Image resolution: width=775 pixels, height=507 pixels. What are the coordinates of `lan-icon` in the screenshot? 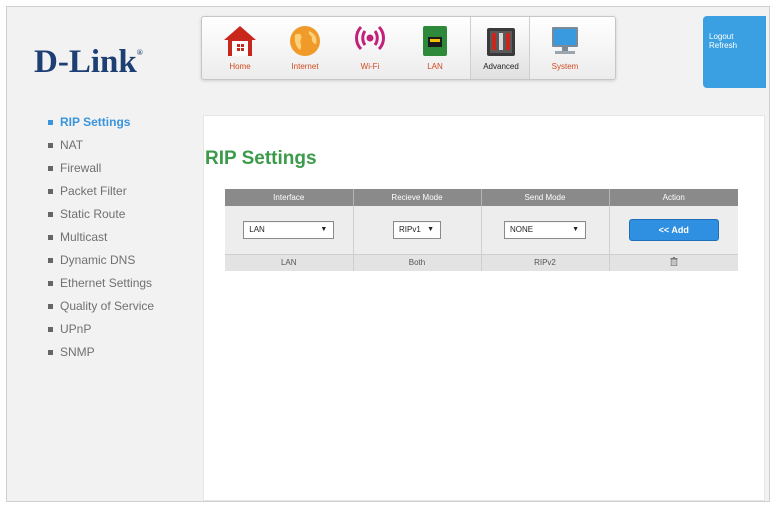 It's located at (435, 41).